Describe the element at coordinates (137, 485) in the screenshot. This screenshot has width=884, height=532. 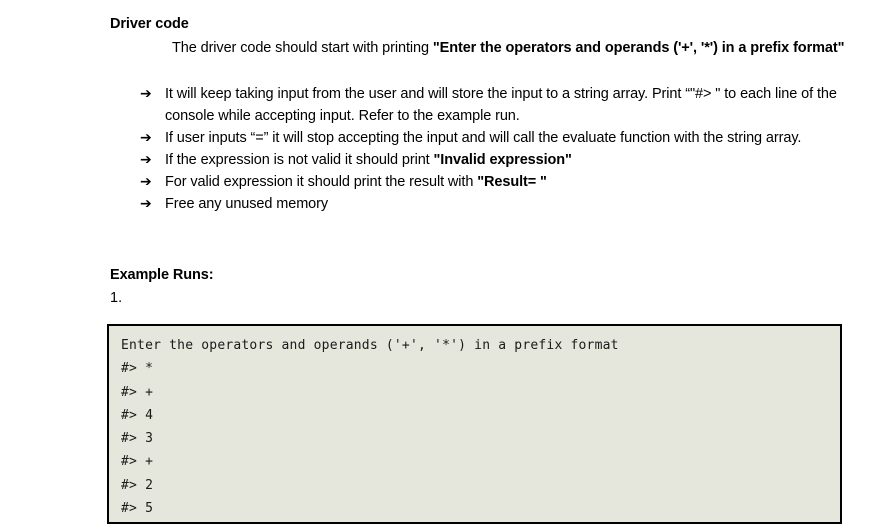
I see `console-line: #> 2` at that location.